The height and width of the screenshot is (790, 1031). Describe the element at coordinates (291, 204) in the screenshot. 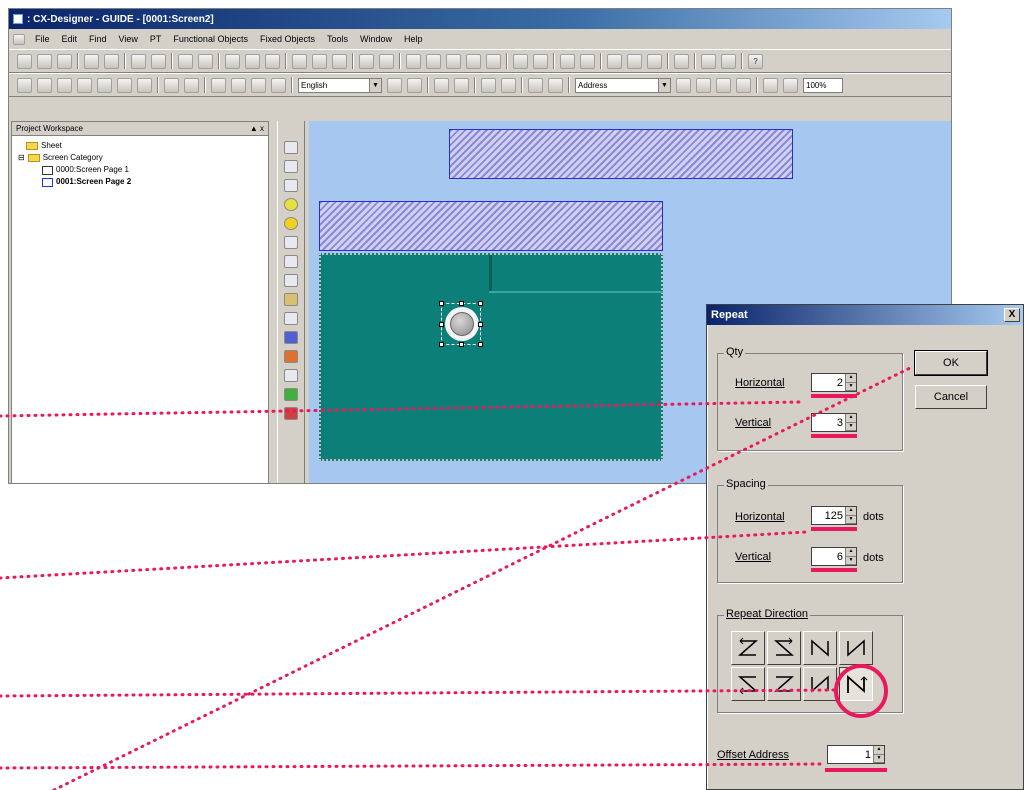

I see `bit-lamp-icon` at that location.